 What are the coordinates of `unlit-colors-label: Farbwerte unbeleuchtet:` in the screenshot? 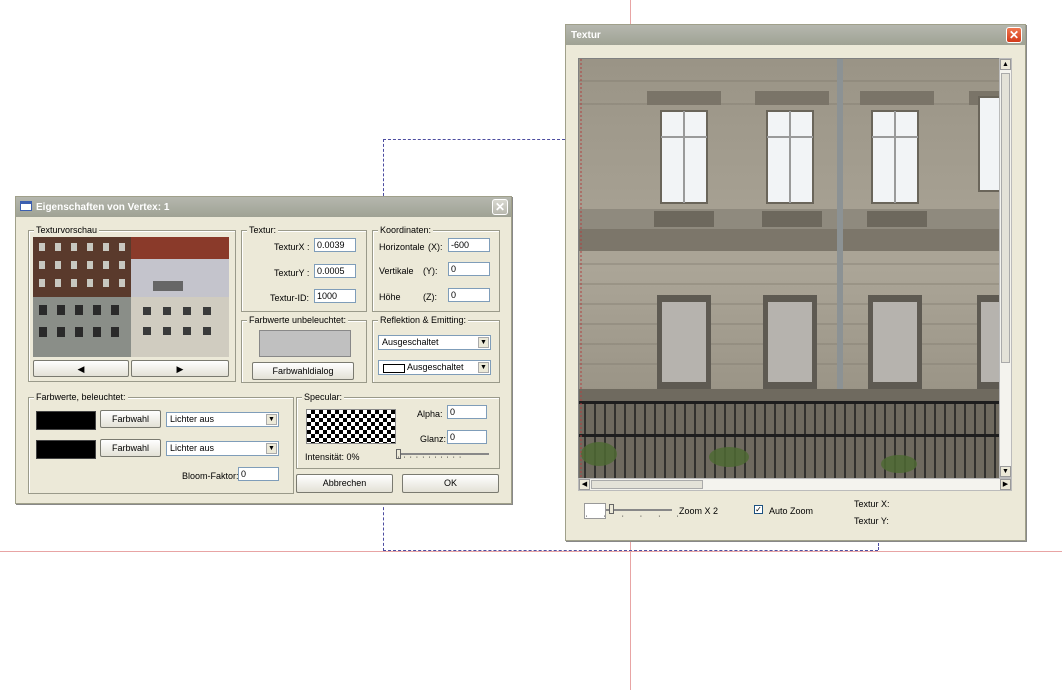 It's located at (298, 320).